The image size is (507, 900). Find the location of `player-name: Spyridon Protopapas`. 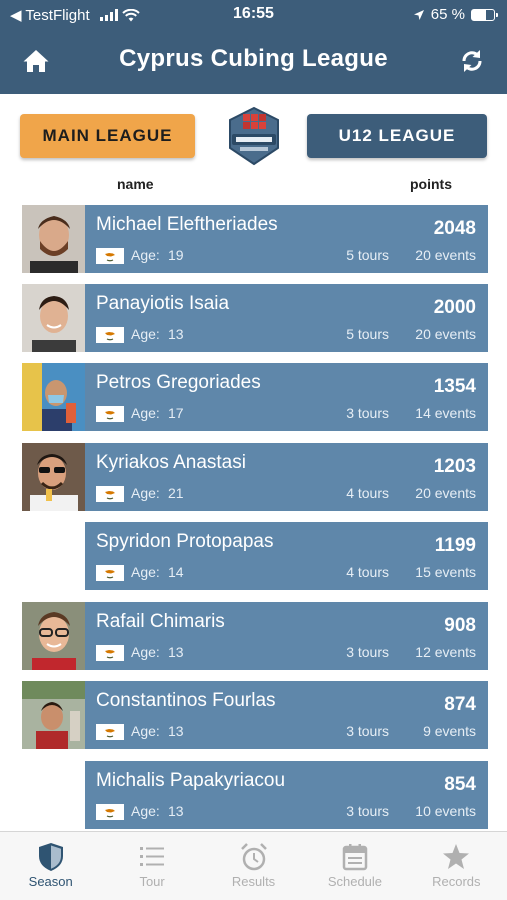

player-name: Spyridon Protopapas is located at coordinates (185, 541).